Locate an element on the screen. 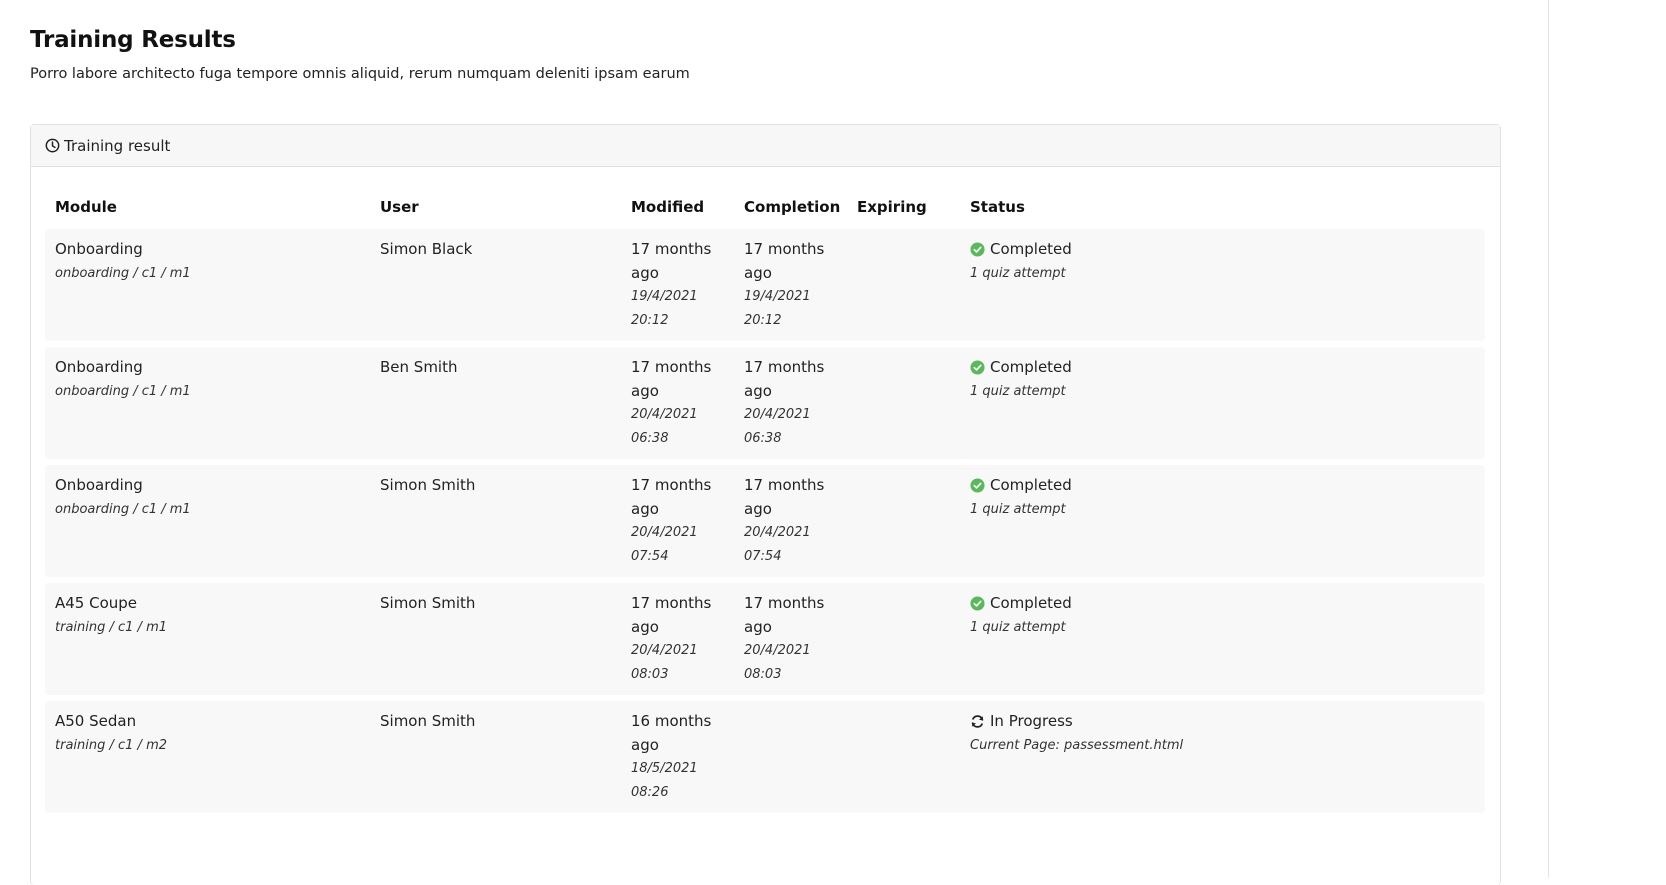 The image size is (1666, 885). page-title: Training Results is located at coordinates (133, 40).